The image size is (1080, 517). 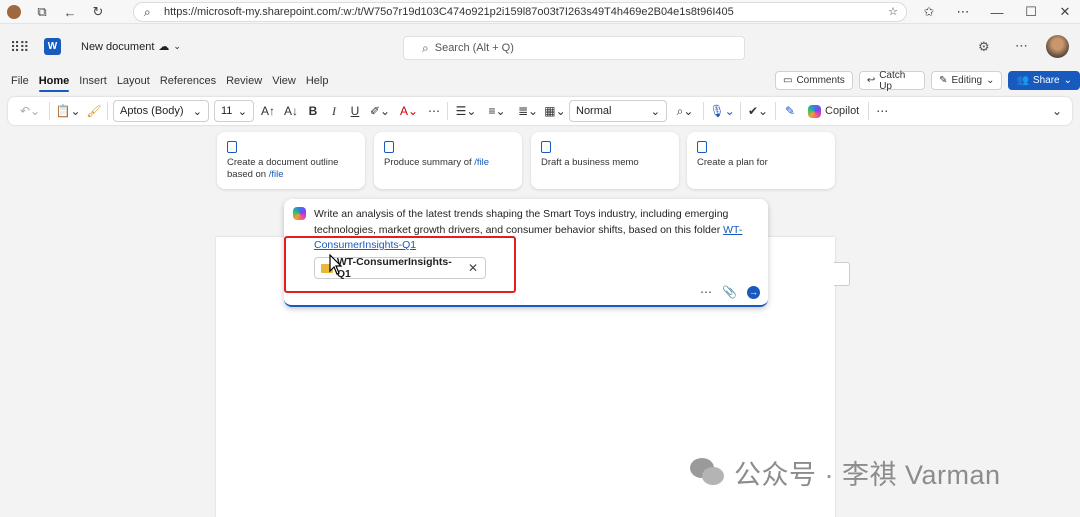 What do you see at coordinates (19, 47) in the screenshot?
I see `app-launcher-icon: ⠿⠿` at bounding box center [19, 47].